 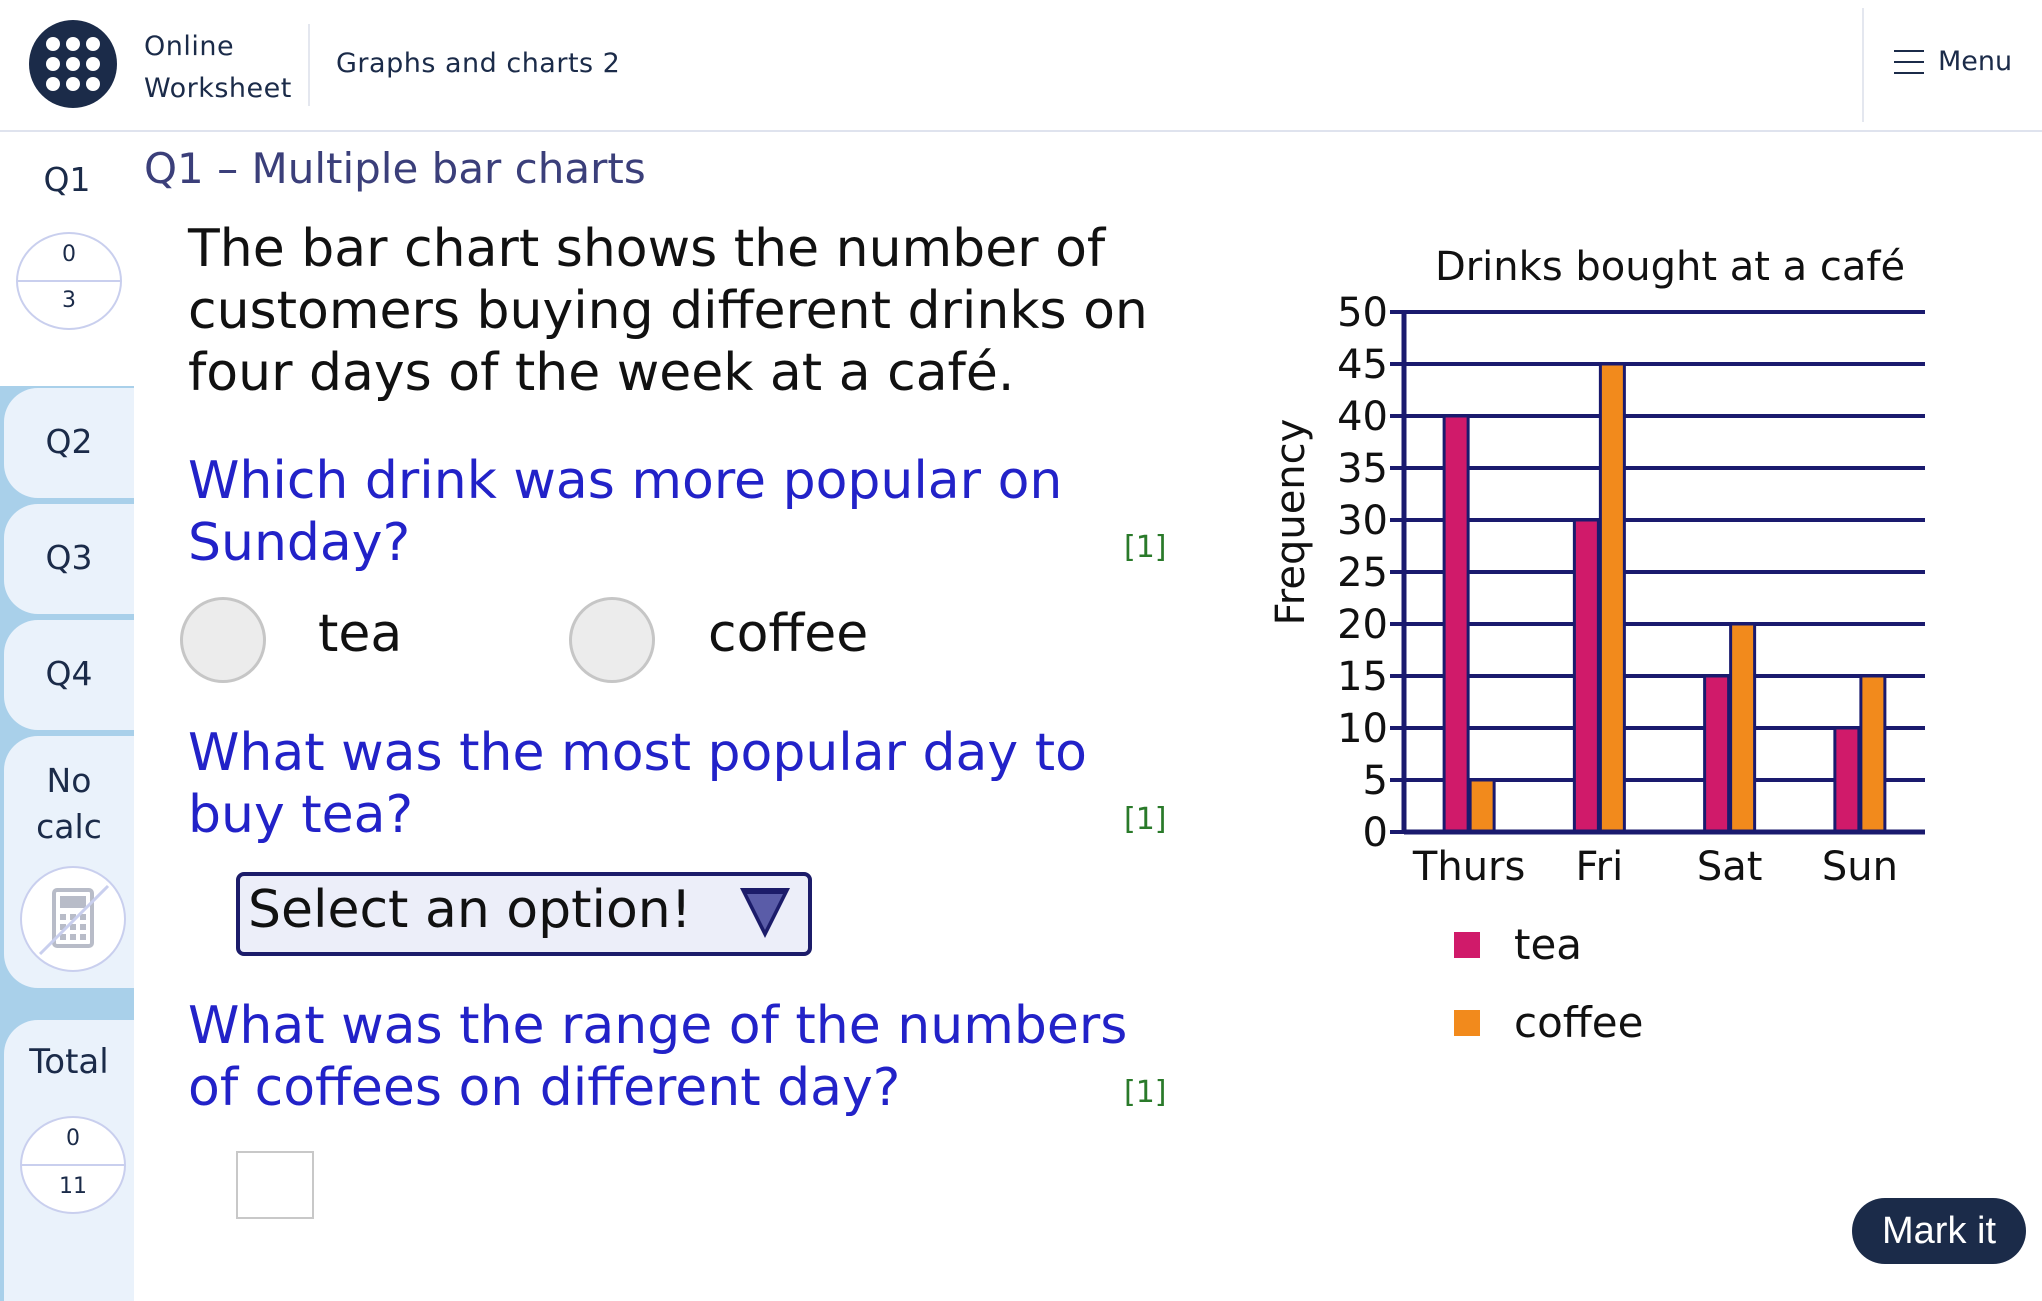 What do you see at coordinates (1873, 754) in the screenshot?
I see `chart-bar-coffee-sun` at bounding box center [1873, 754].